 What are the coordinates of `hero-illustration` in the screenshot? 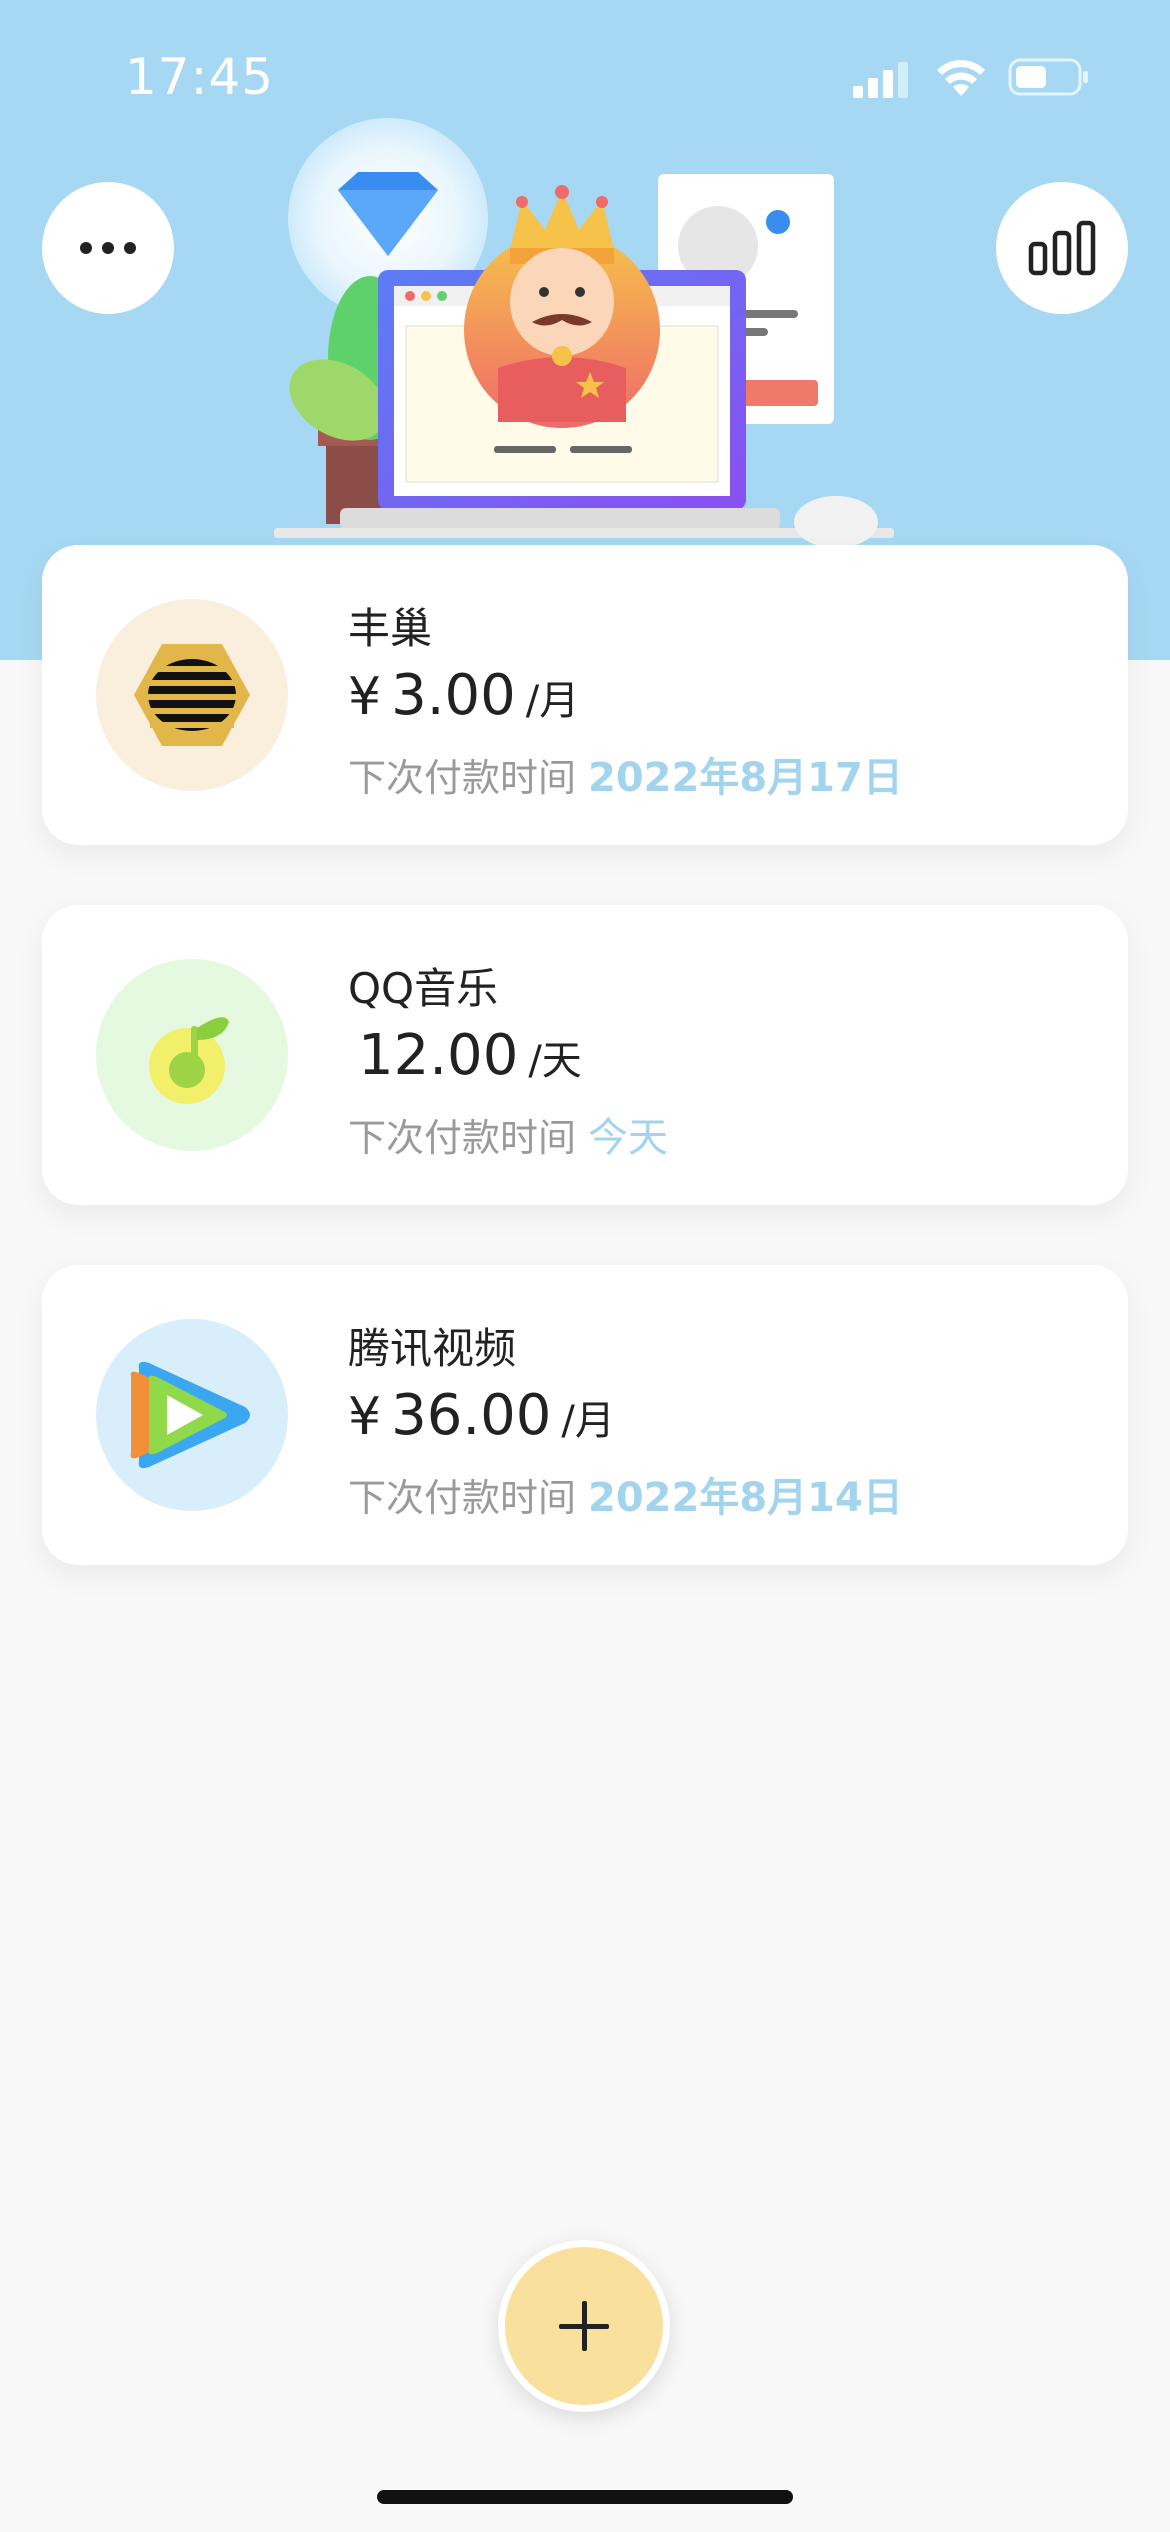 It's located at (584, 333).